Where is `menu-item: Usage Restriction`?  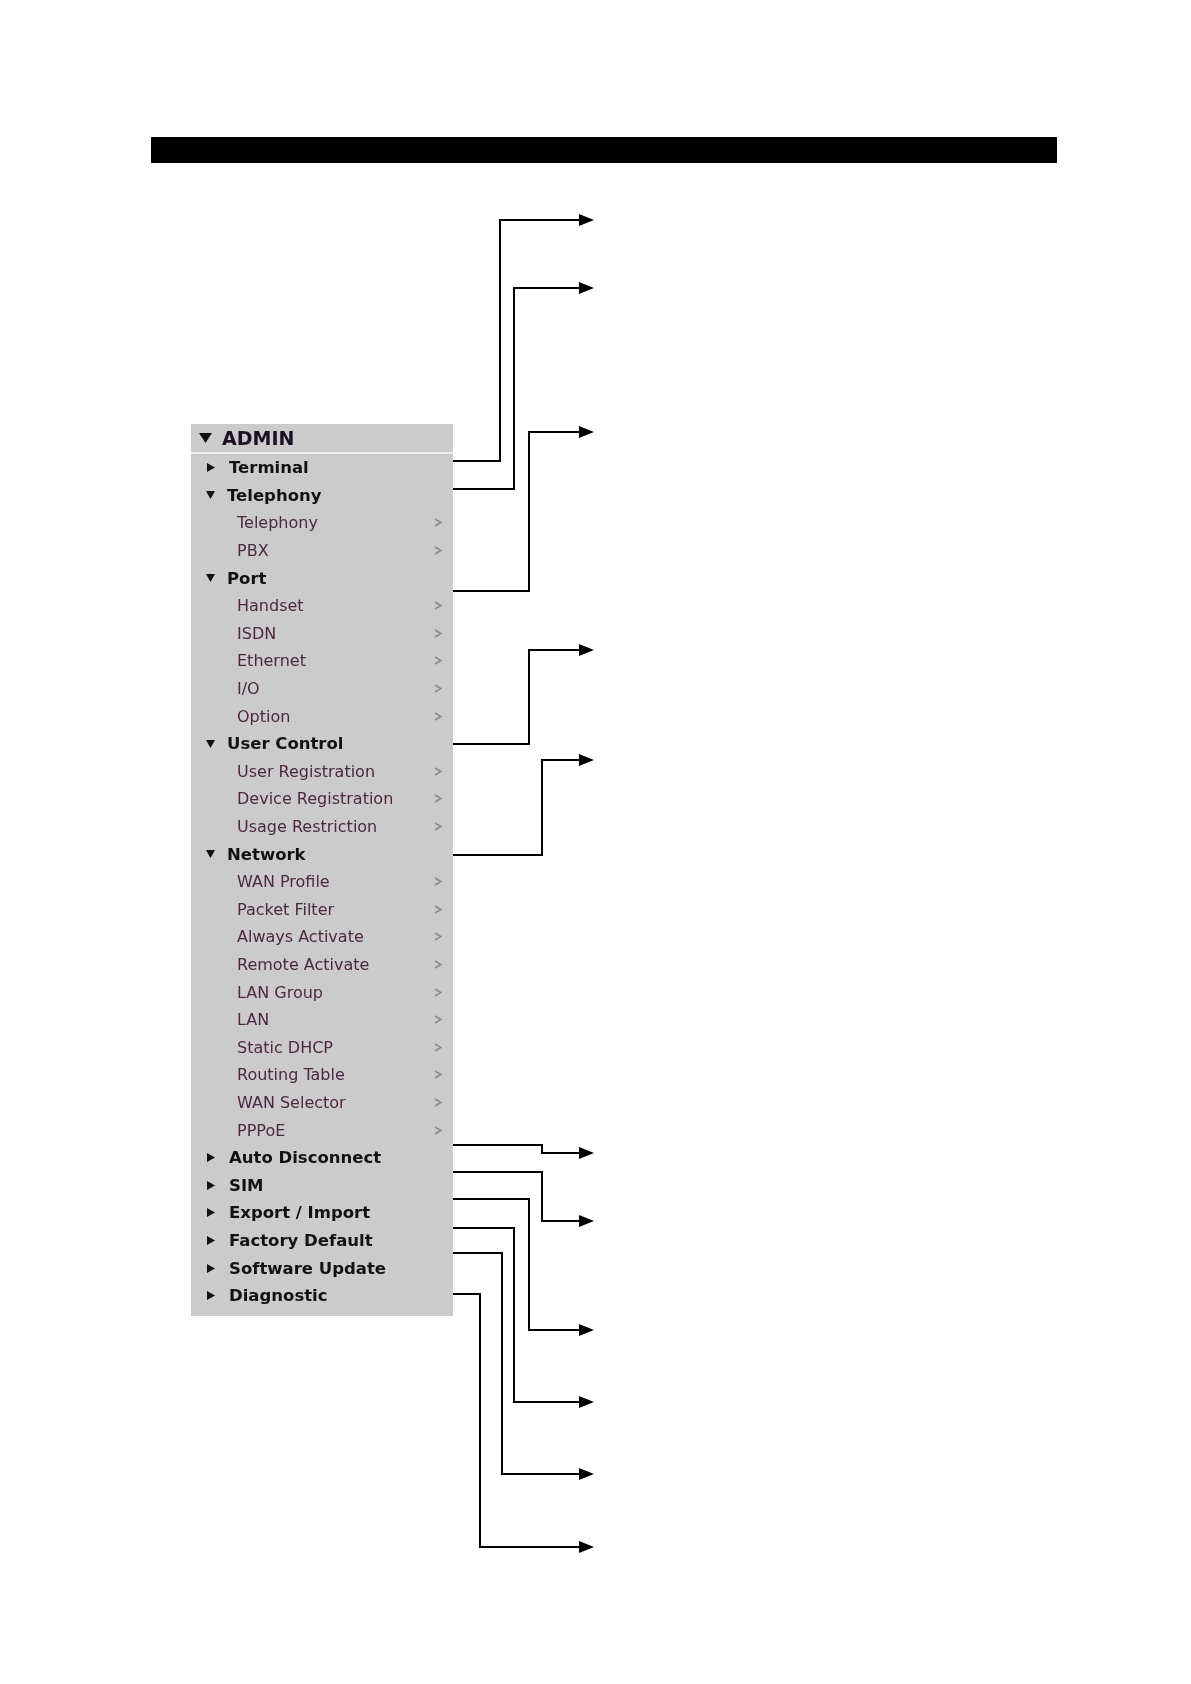 menu-item: Usage Restriction is located at coordinates (322, 826).